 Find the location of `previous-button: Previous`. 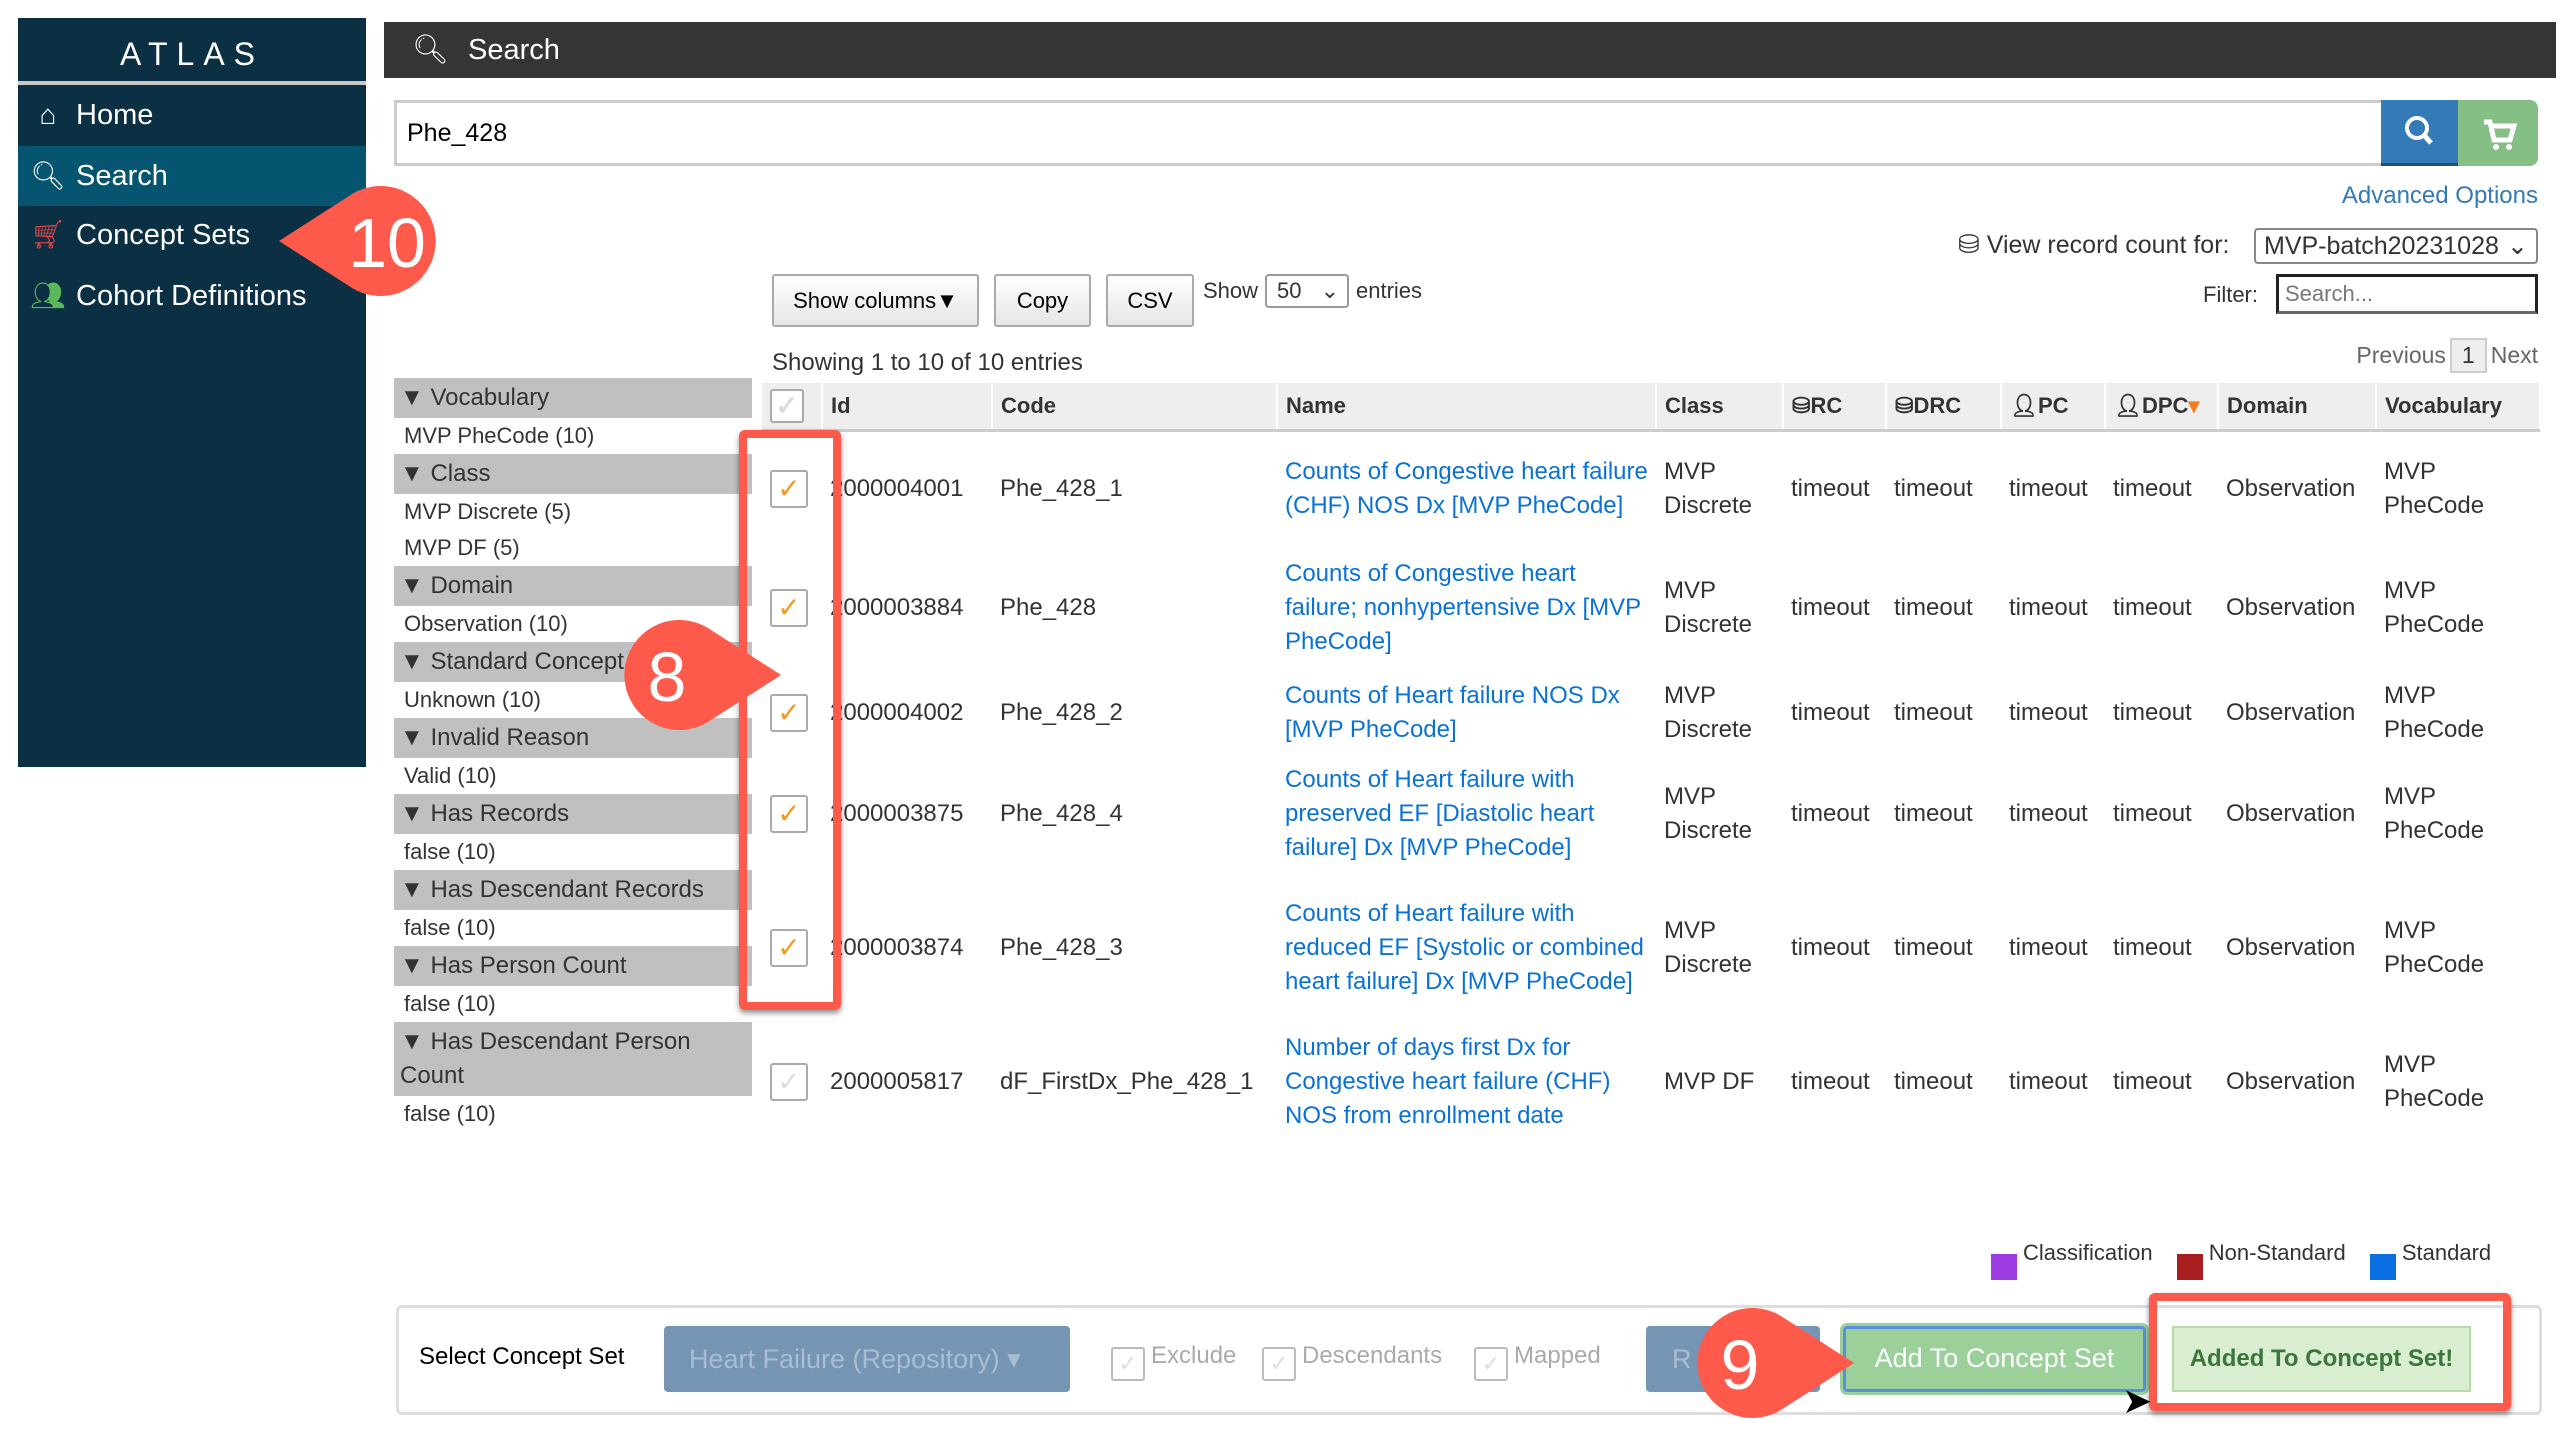

previous-button: Previous is located at coordinates (2400, 355).